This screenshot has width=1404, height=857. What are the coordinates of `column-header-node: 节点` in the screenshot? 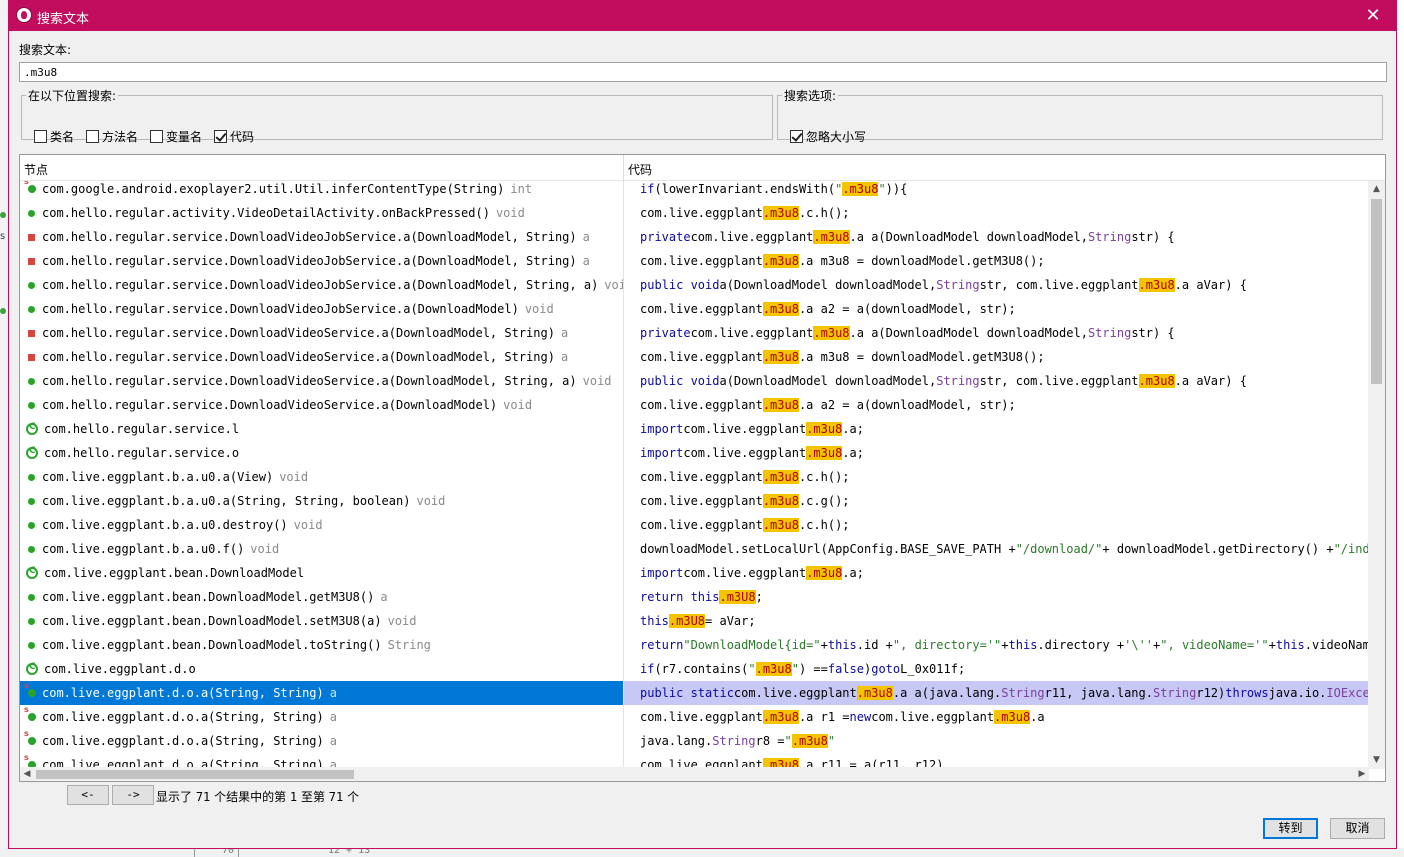 It's located at (36, 169).